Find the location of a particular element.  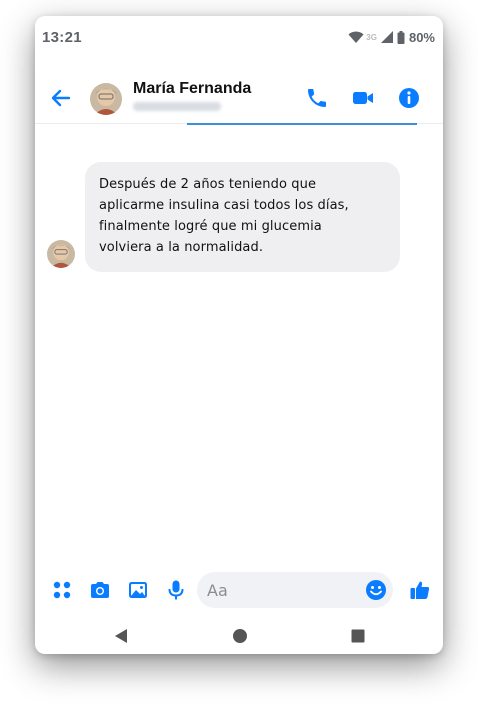

status-bar: 13:21 3G 80% is located at coordinates (239, 37).